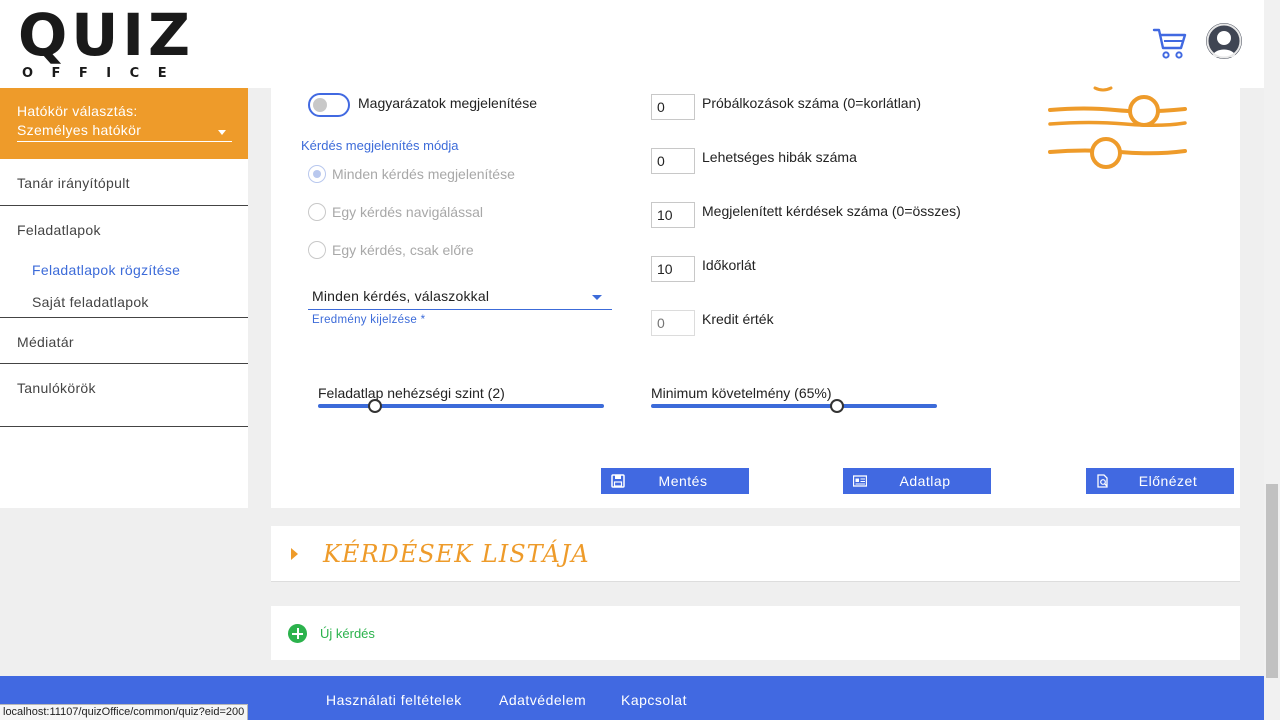 The width and height of the screenshot is (1280, 720). I want to click on allowed-errors-label: Lehetséges hibák száma, so click(779, 157).